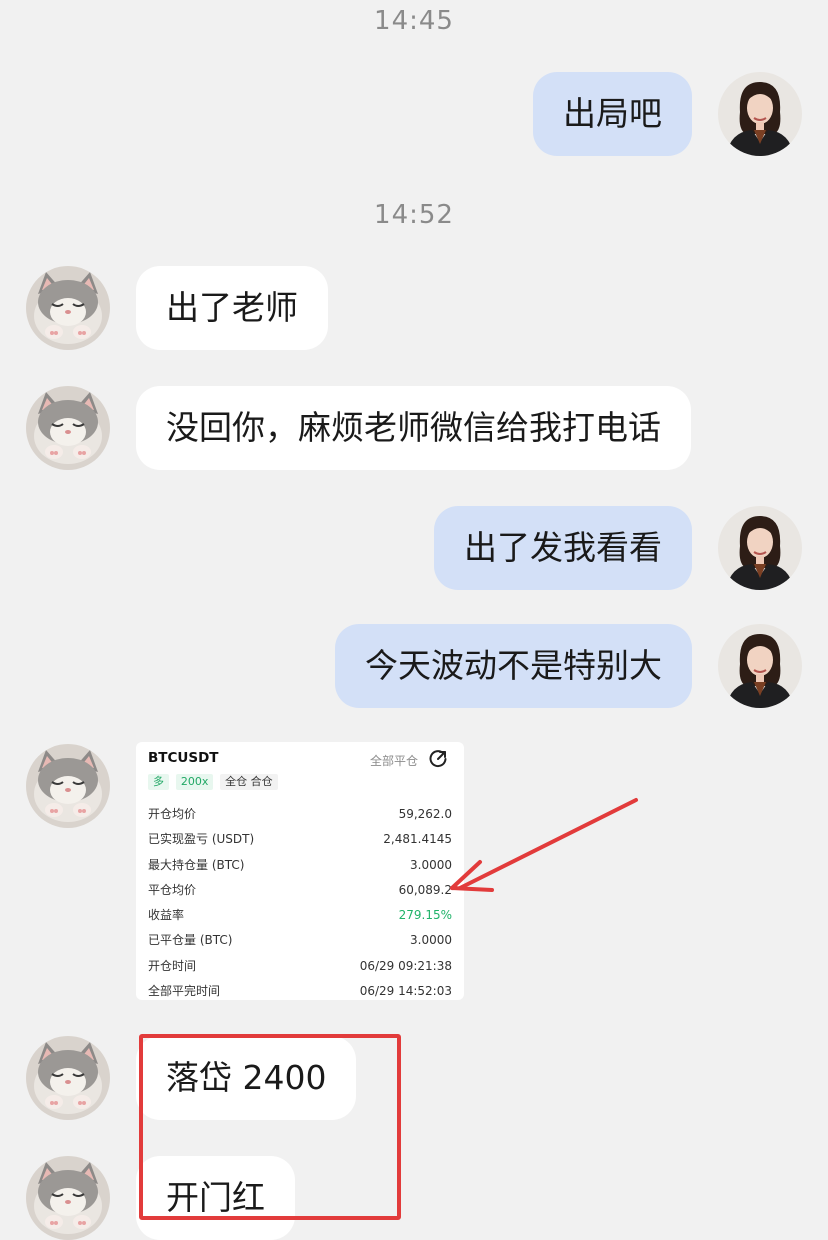 The width and height of the screenshot is (828, 1240). I want to click on outgoing-message-bubble: 出局吧, so click(612, 114).